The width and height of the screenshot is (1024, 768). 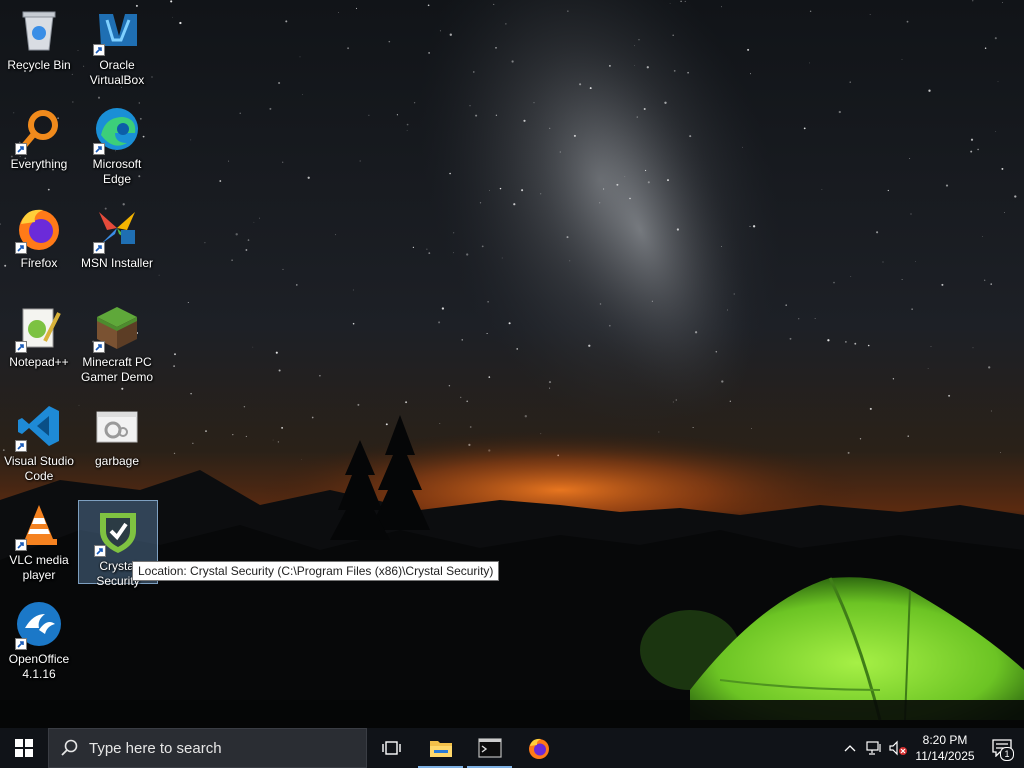 I want to click on desktop-icon-everything: Everything, so click(x=39, y=135).